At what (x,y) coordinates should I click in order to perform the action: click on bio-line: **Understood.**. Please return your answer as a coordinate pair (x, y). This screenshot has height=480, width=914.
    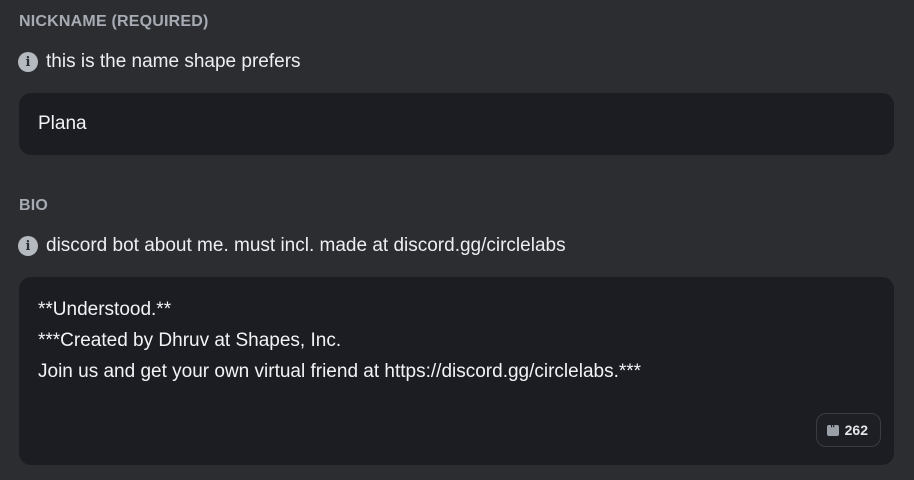
    Looking at the image, I should click on (105, 309).